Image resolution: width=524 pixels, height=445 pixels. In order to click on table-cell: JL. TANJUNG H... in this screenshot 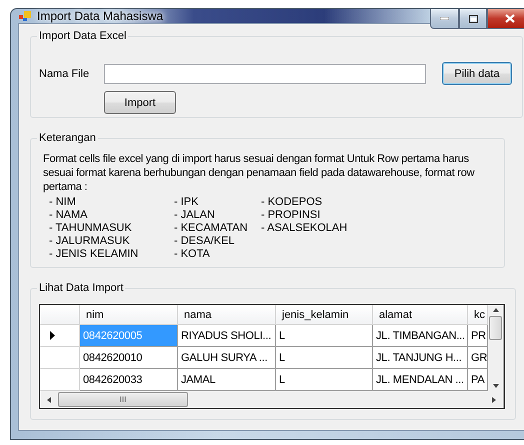, I will do `click(420, 358)`.